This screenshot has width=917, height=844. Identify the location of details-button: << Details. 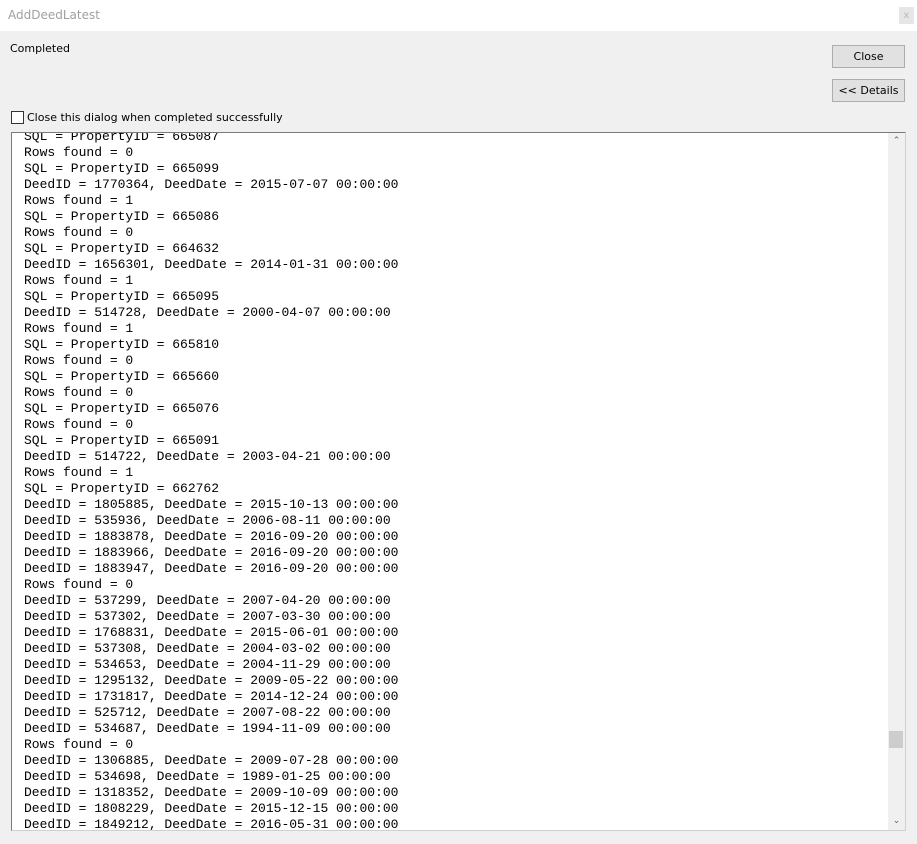
(868, 90).